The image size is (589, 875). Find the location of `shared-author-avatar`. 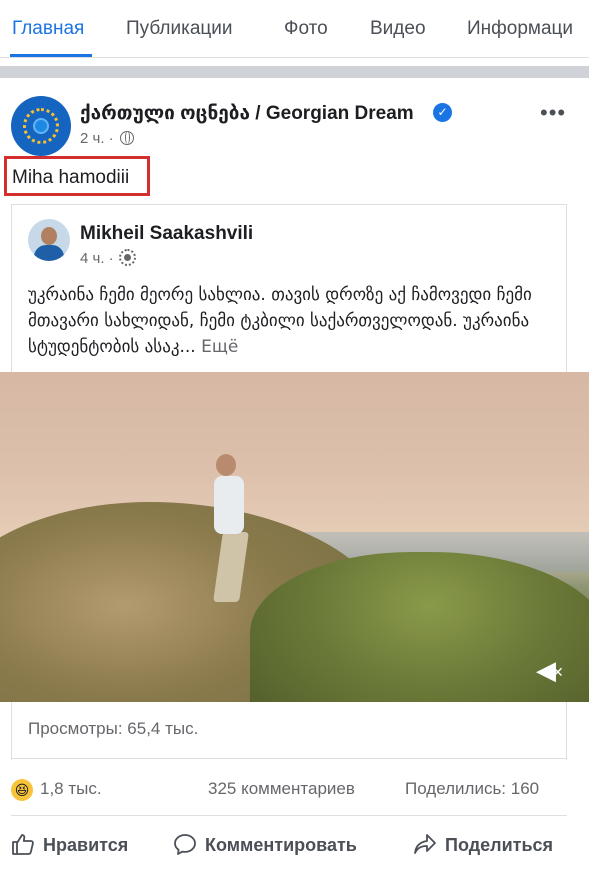

shared-author-avatar is located at coordinates (49, 240).